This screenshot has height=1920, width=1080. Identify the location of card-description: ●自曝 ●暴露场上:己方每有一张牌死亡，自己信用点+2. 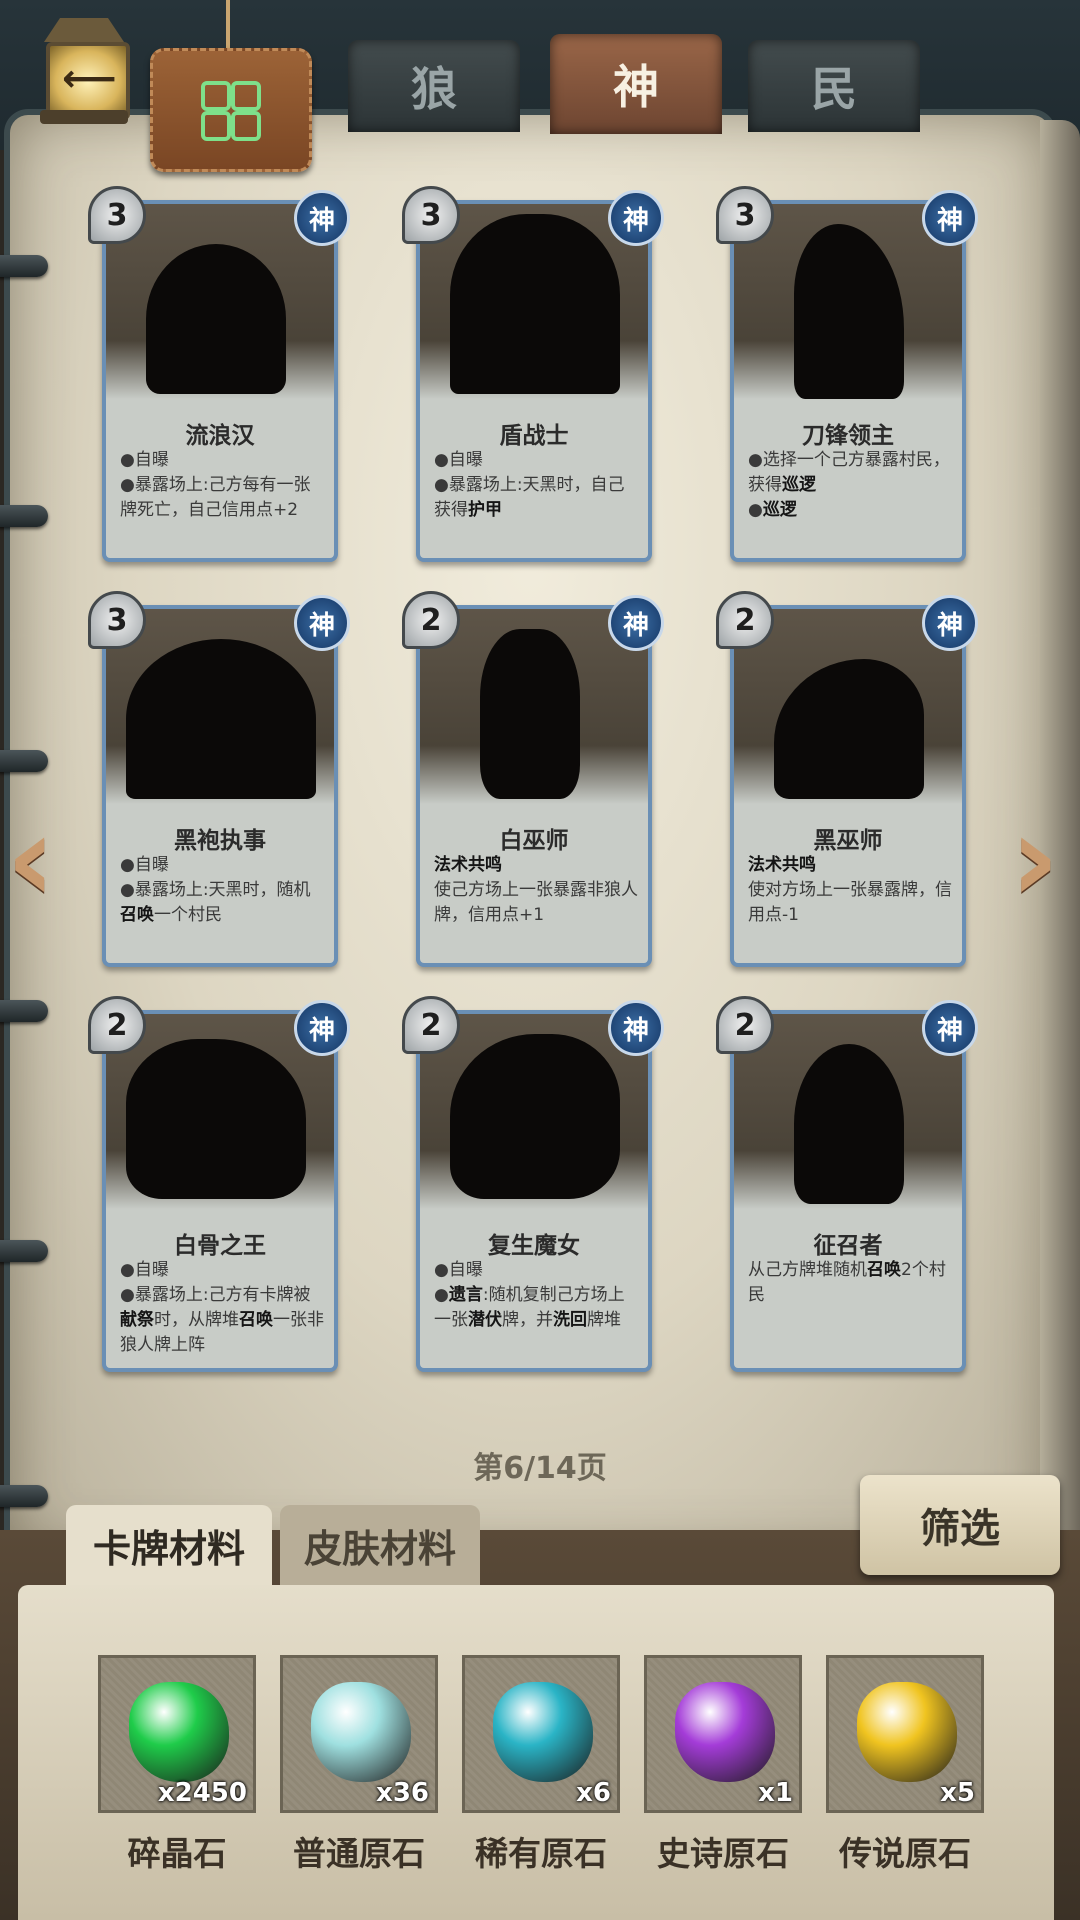
(222, 485).